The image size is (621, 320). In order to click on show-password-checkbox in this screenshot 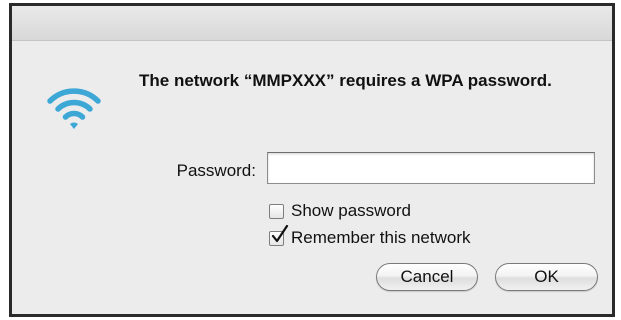, I will do `click(276, 211)`.